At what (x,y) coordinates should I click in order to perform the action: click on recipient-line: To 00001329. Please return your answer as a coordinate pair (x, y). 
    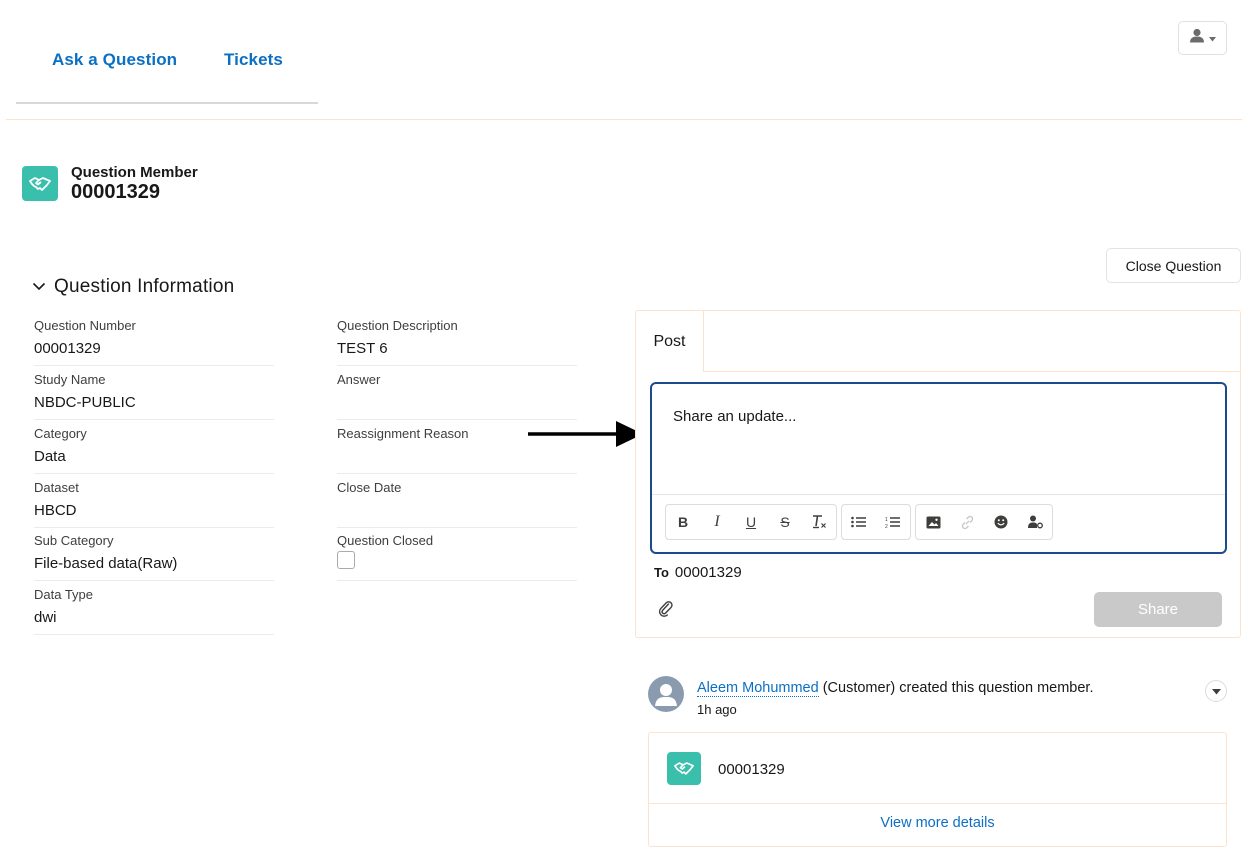
    Looking at the image, I should click on (698, 572).